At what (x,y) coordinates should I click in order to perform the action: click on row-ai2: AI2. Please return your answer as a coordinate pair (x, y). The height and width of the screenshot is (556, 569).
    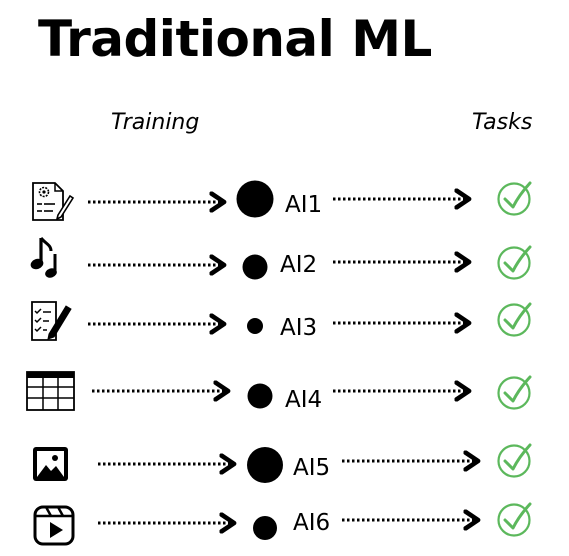
    Looking at the image, I should click on (281, 258).